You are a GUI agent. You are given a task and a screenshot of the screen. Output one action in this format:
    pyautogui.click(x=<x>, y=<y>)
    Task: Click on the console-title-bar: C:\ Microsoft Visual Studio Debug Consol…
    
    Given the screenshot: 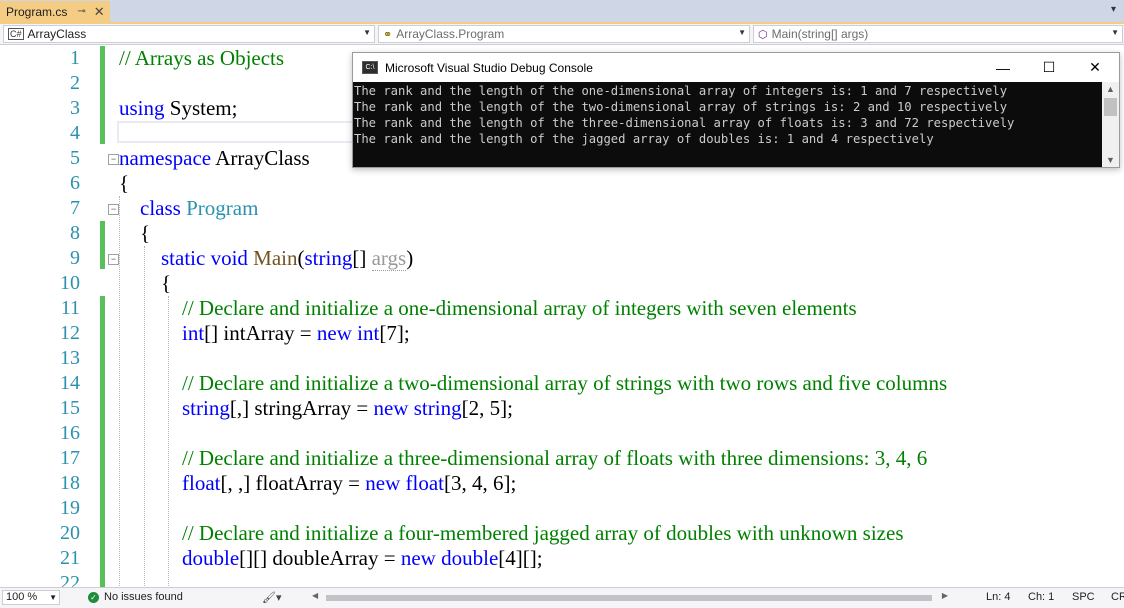 What is the action you would take?
    pyautogui.click(x=736, y=67)
    